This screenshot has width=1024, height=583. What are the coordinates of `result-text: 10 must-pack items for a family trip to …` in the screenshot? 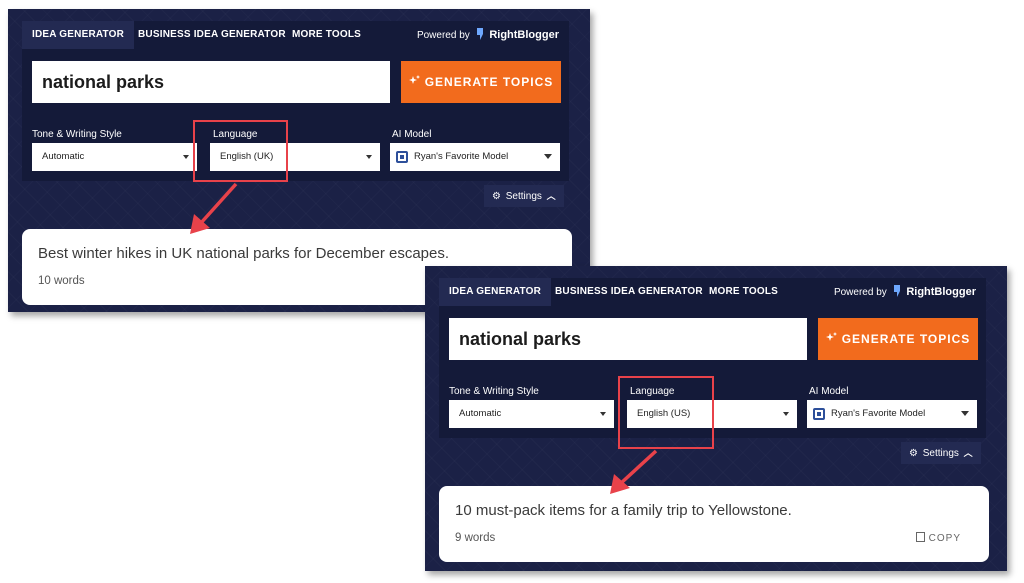 It's located at (623, 510).